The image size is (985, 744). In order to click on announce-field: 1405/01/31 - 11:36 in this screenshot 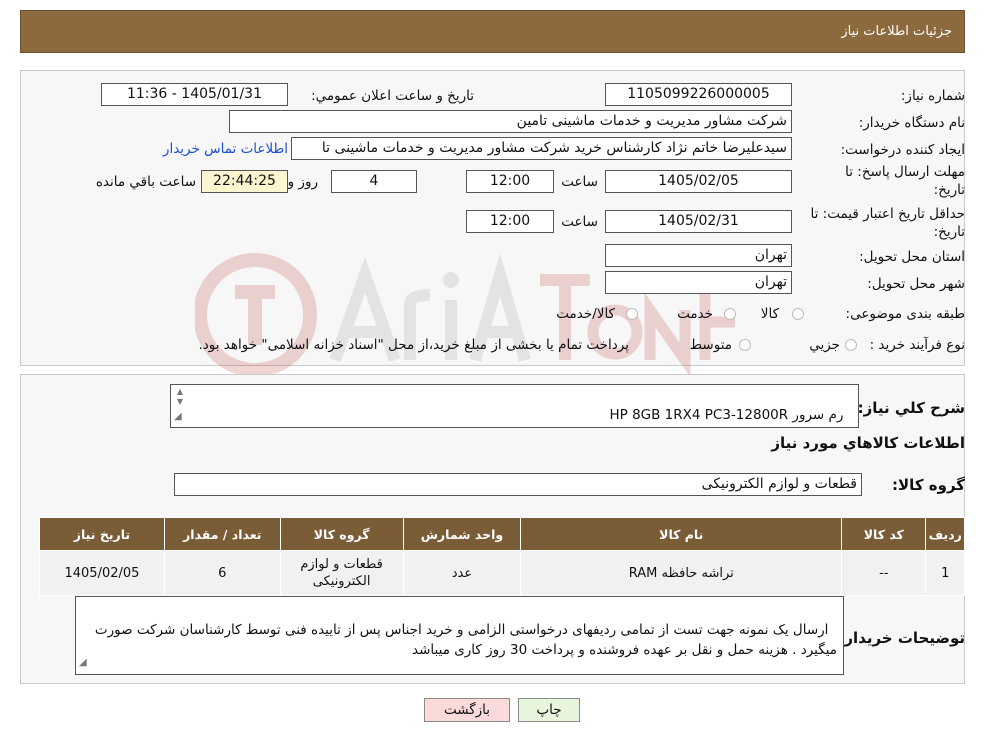, I will do `click(194, 94)`.